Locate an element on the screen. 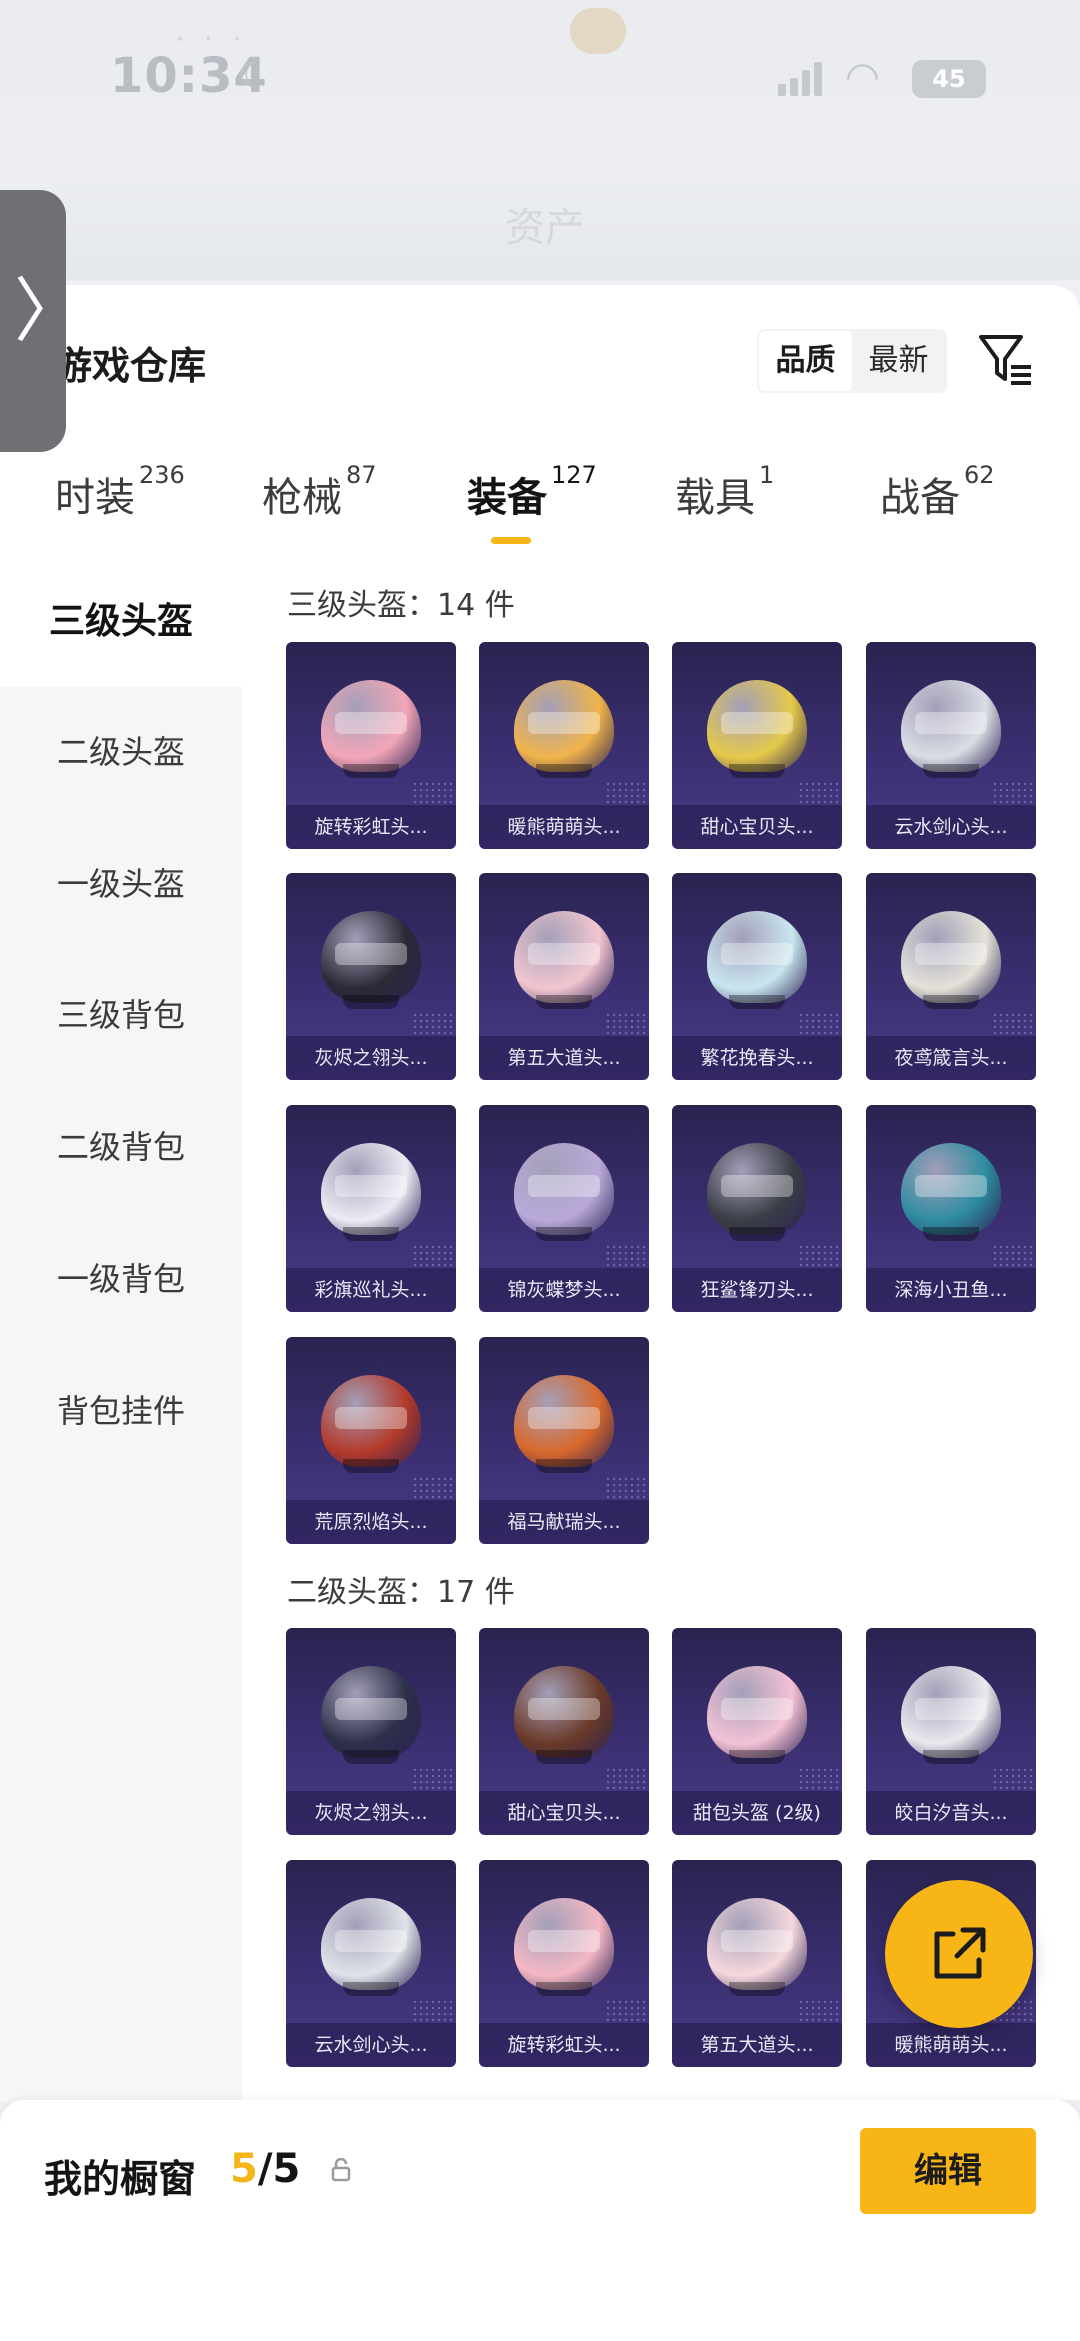 The image size is (1080, 2341). share-button is located at coordinates (959, 1954).